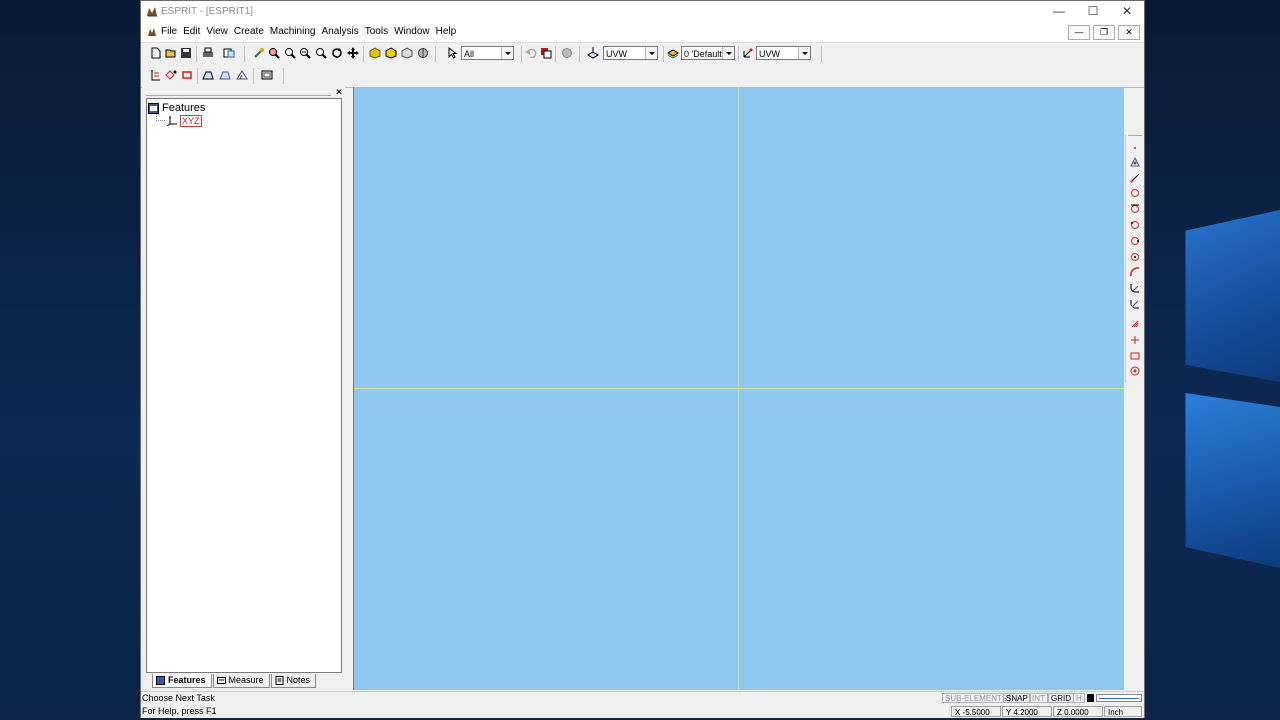  Describe the element at coordinates (651, 53) in the screenshot. I see `chevron-down-icon` at that location.